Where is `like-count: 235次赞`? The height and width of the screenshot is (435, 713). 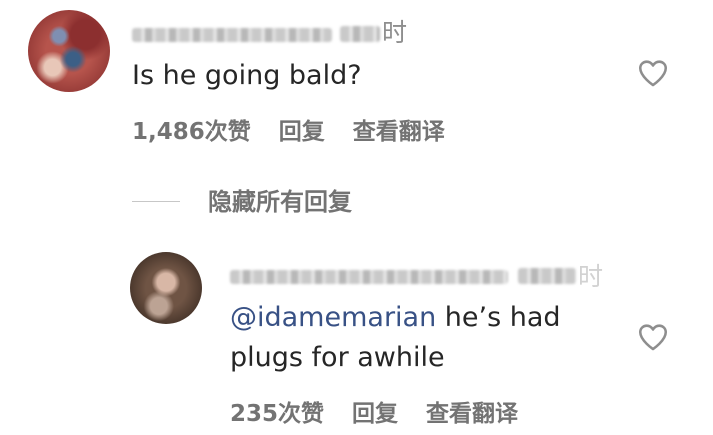
like-count: 235次赞 is located at coordinates (277, 411).